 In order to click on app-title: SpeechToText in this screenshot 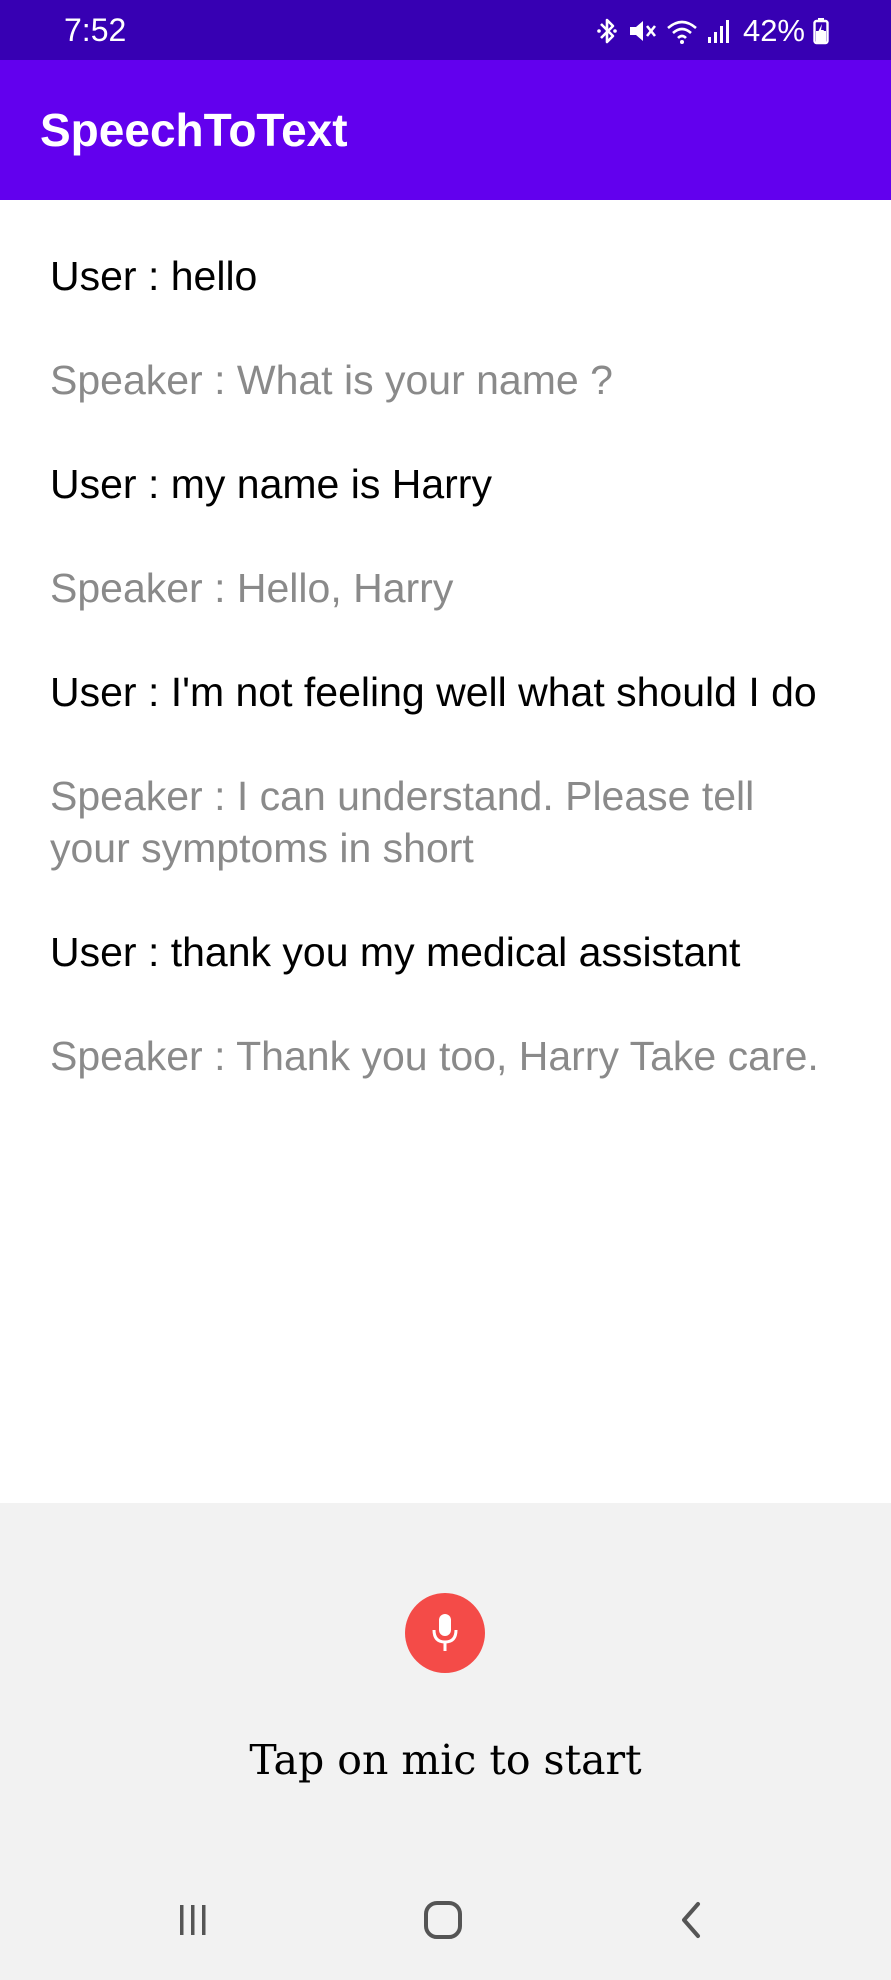, I will do `click(194, 130)`.